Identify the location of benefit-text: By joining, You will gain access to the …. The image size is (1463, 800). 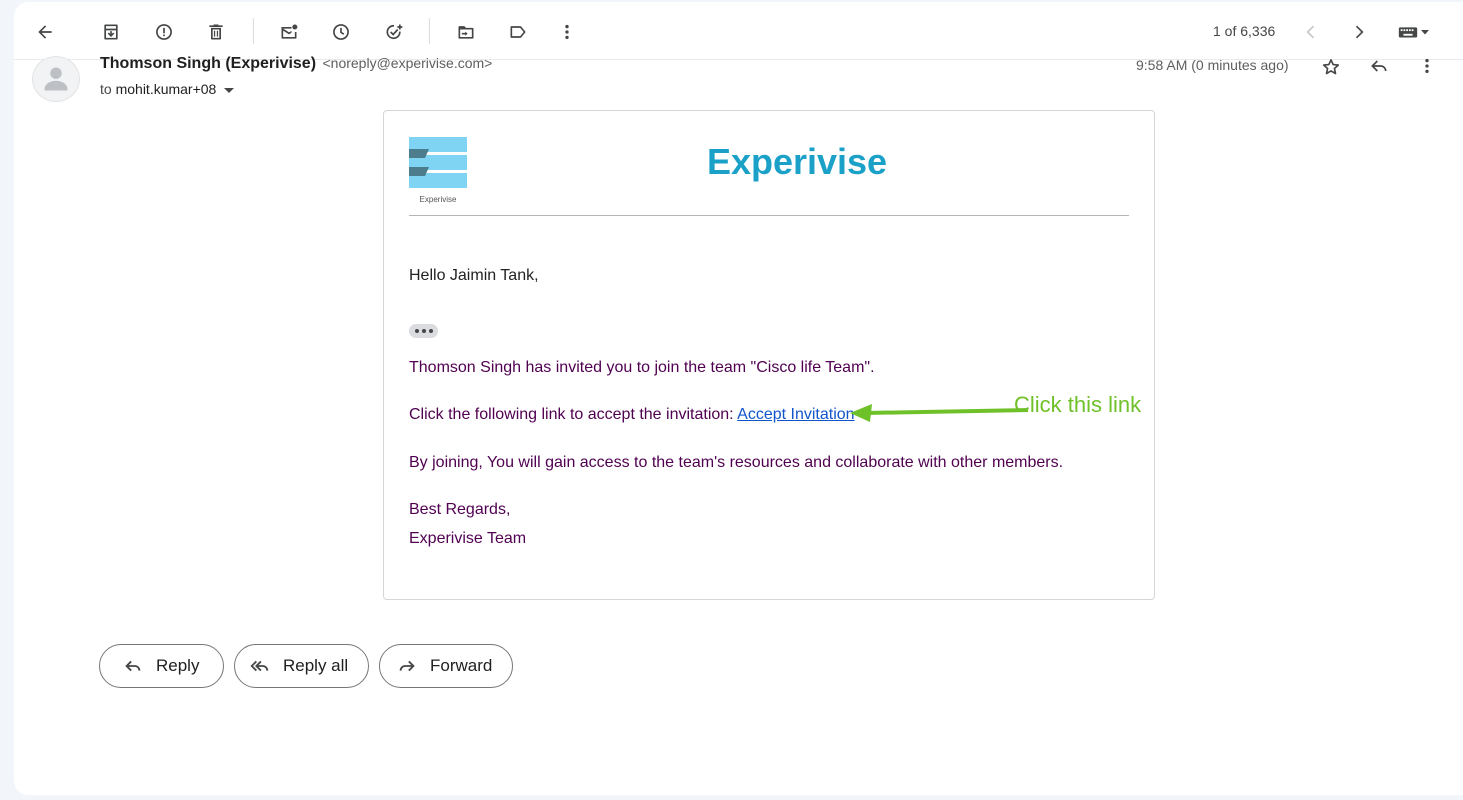
(736, 462).